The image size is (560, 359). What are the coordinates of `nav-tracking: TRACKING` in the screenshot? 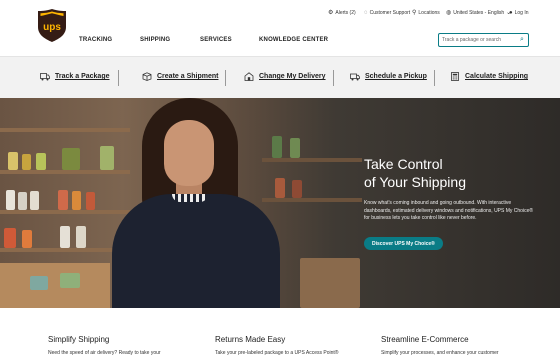 It's located at (95, 40).